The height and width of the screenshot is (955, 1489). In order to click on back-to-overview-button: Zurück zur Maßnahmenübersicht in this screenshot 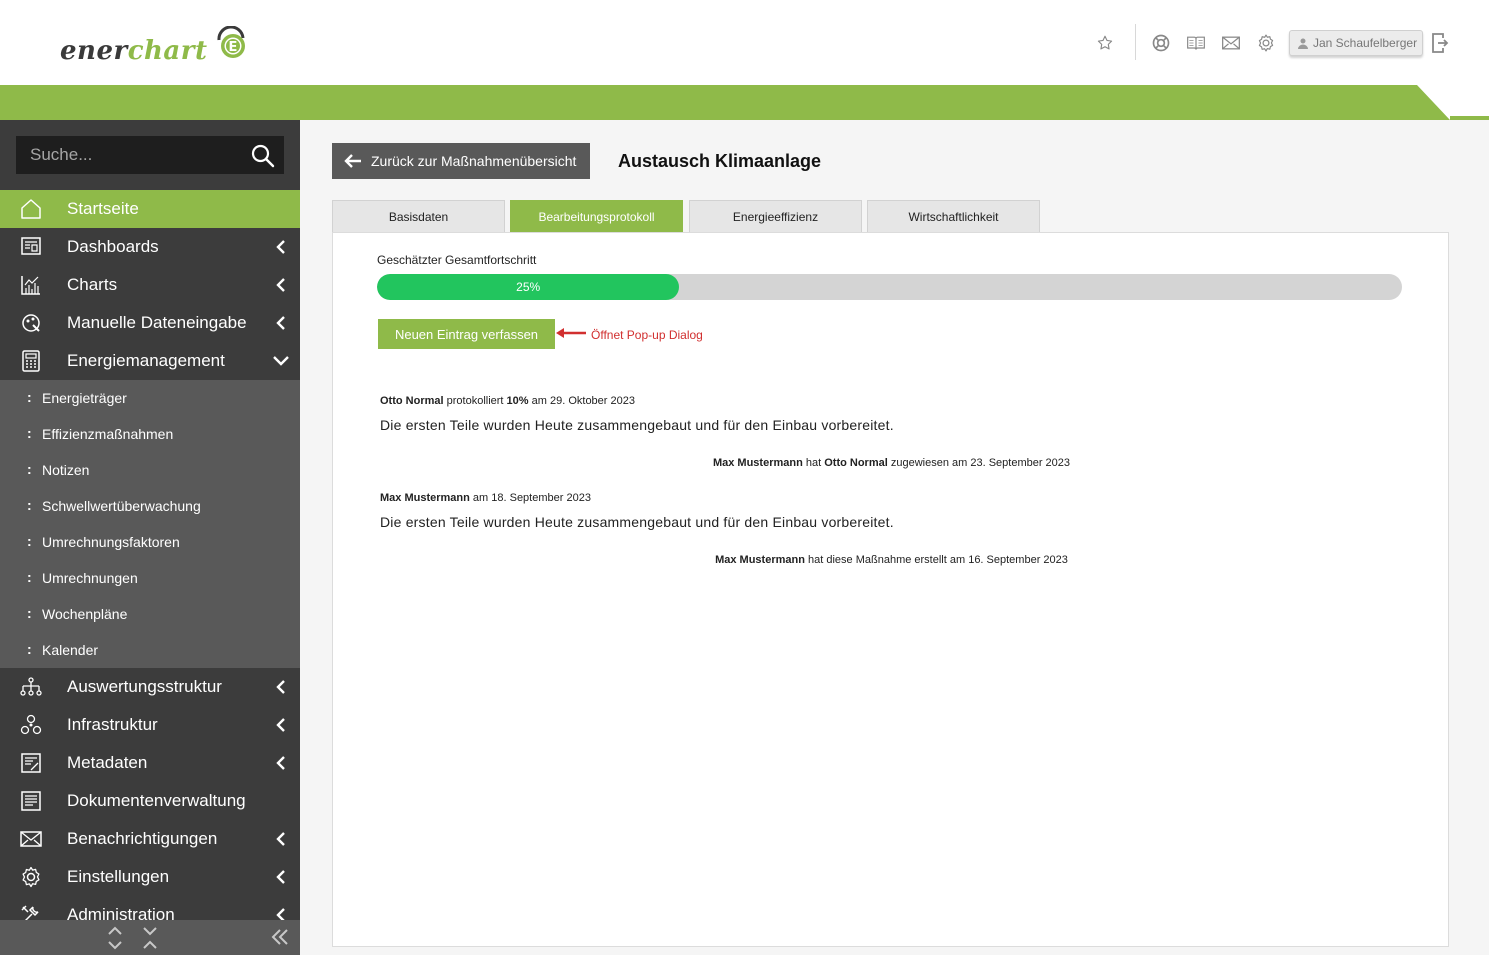, I will do `click(461, 161)`.